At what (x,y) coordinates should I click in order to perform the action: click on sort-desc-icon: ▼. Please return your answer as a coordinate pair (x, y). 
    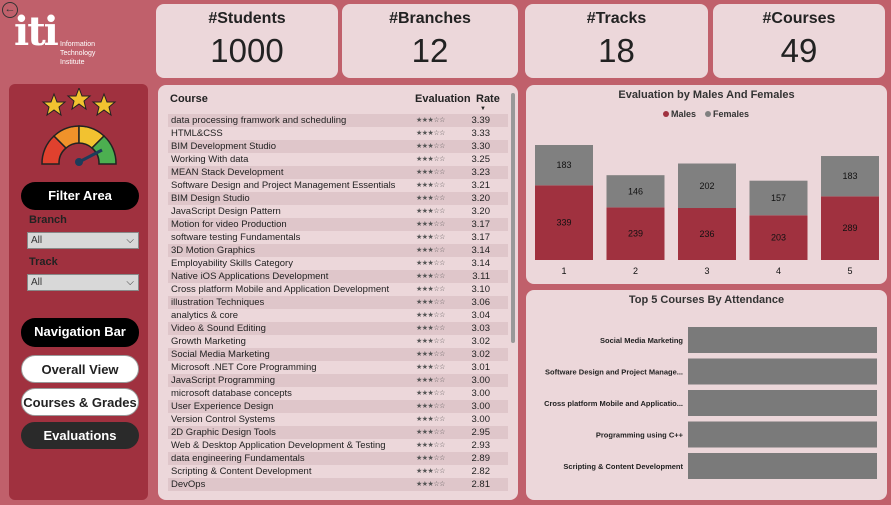
    Looking at the image, I should click on (483, 109).